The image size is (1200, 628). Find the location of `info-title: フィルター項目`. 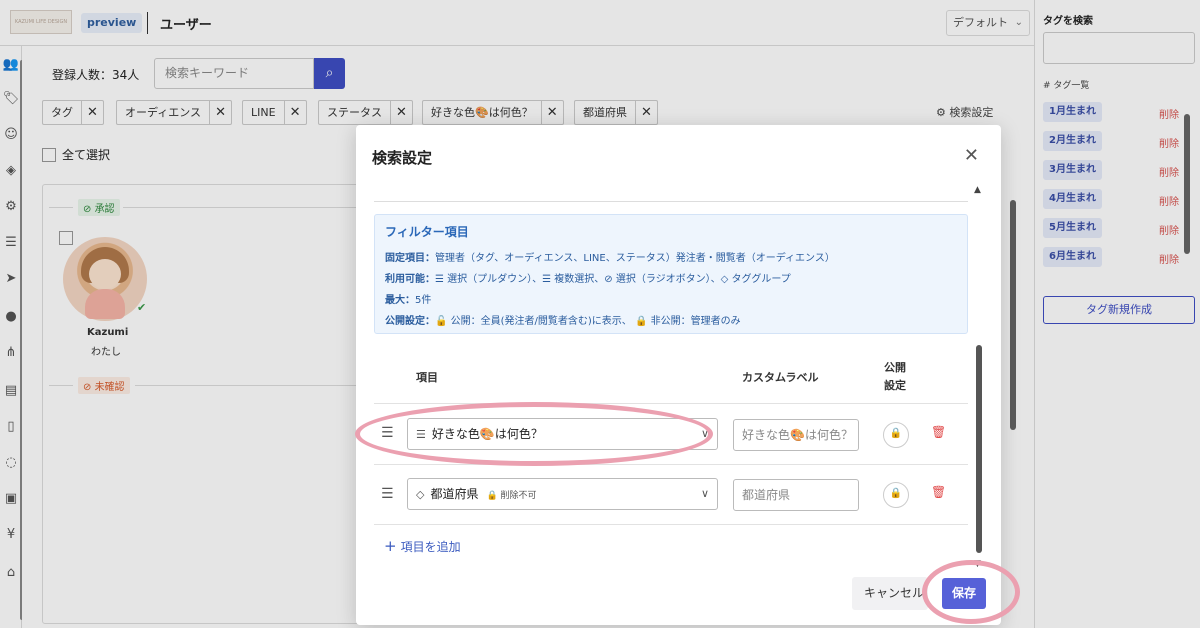

info-title: フィルター項目 is located at coordinates (427, 232).